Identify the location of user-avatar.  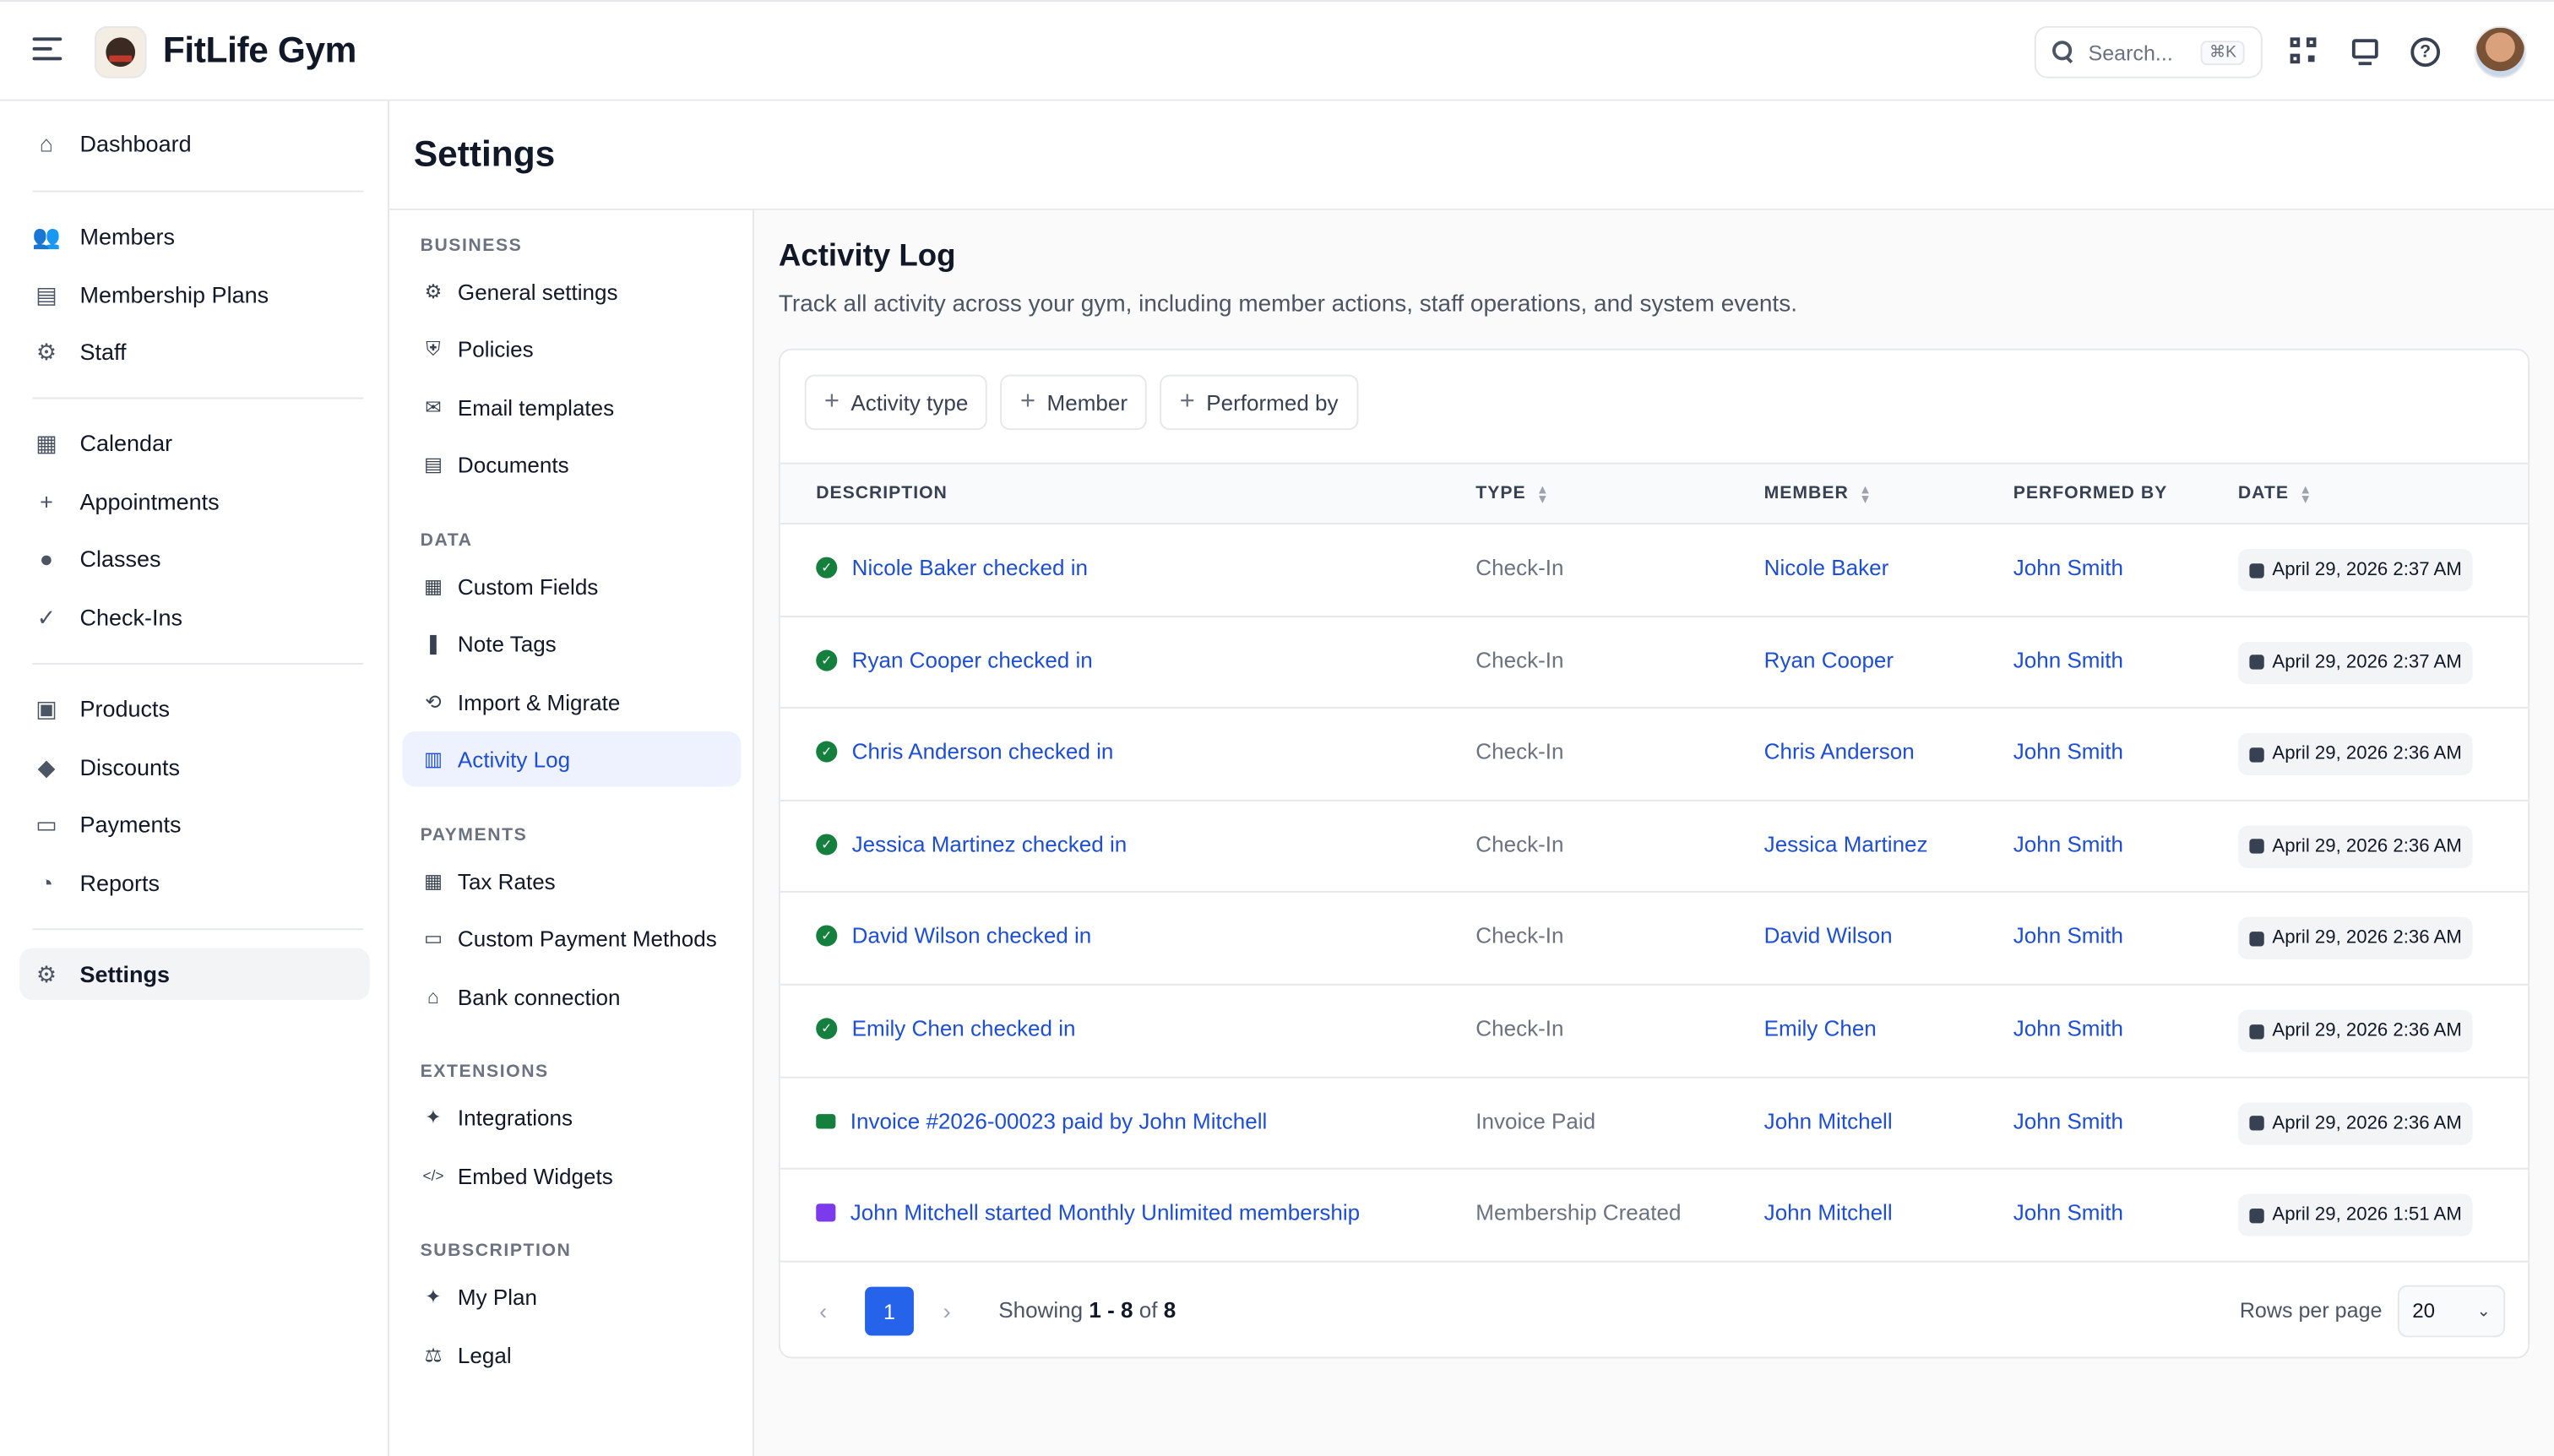
(2500, 52).